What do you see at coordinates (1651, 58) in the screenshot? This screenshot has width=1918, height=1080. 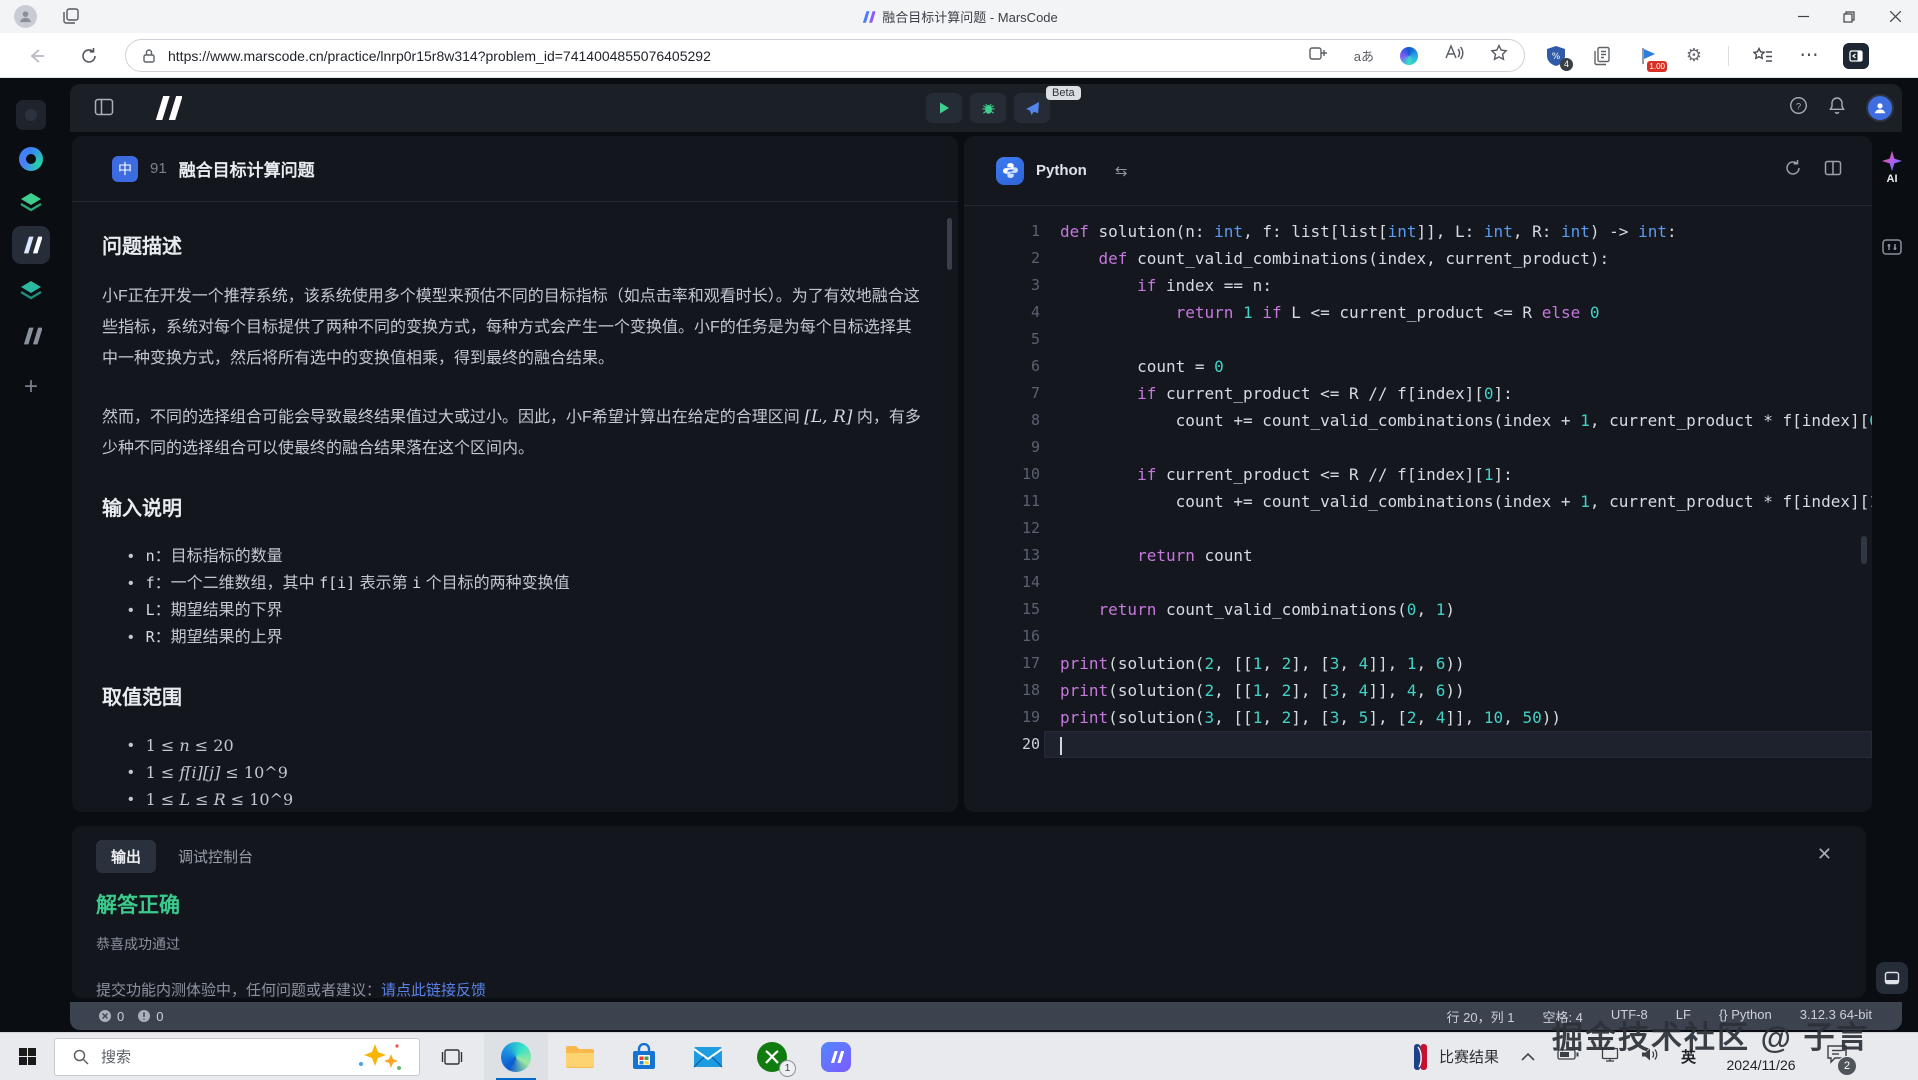 I see `flag-extension-icon: 1.00` at bounding box center [1651, 58].